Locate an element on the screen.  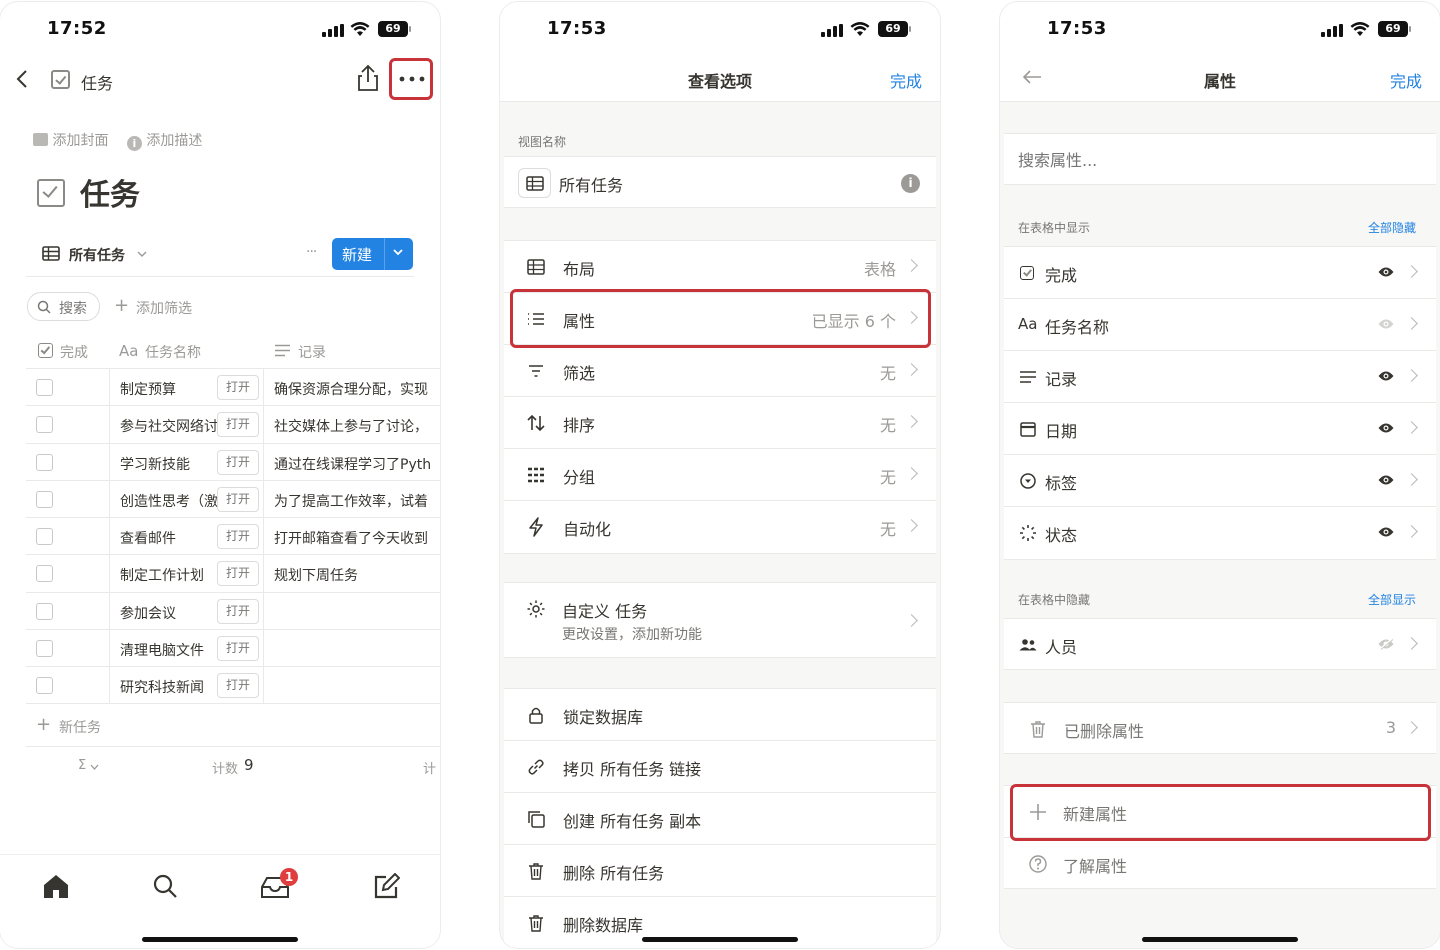
hide-all-button: 全部隐藏 is located at coordinates (1392, 227).